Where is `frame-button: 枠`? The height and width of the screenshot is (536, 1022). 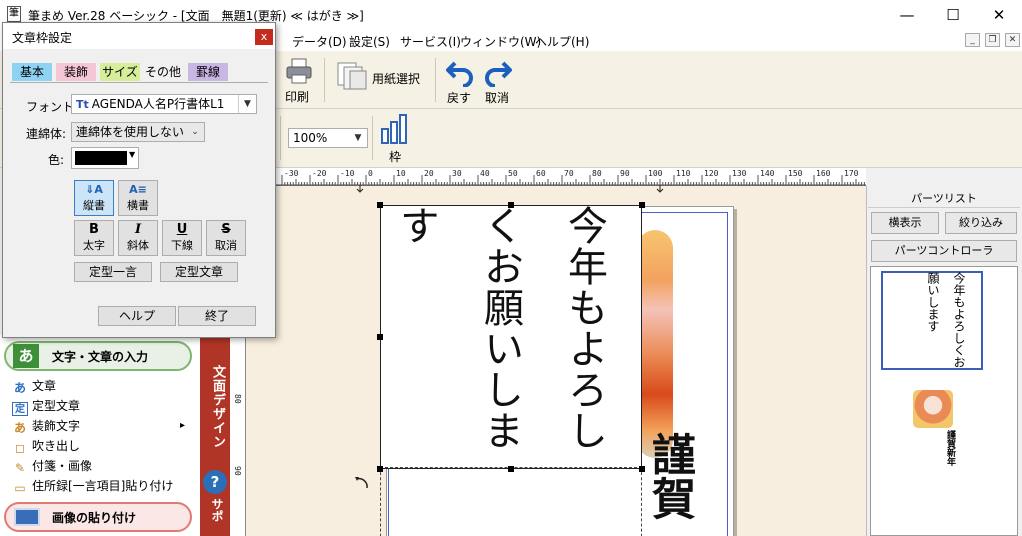
frame-button: 枠 is located at coordinates (396, 138).